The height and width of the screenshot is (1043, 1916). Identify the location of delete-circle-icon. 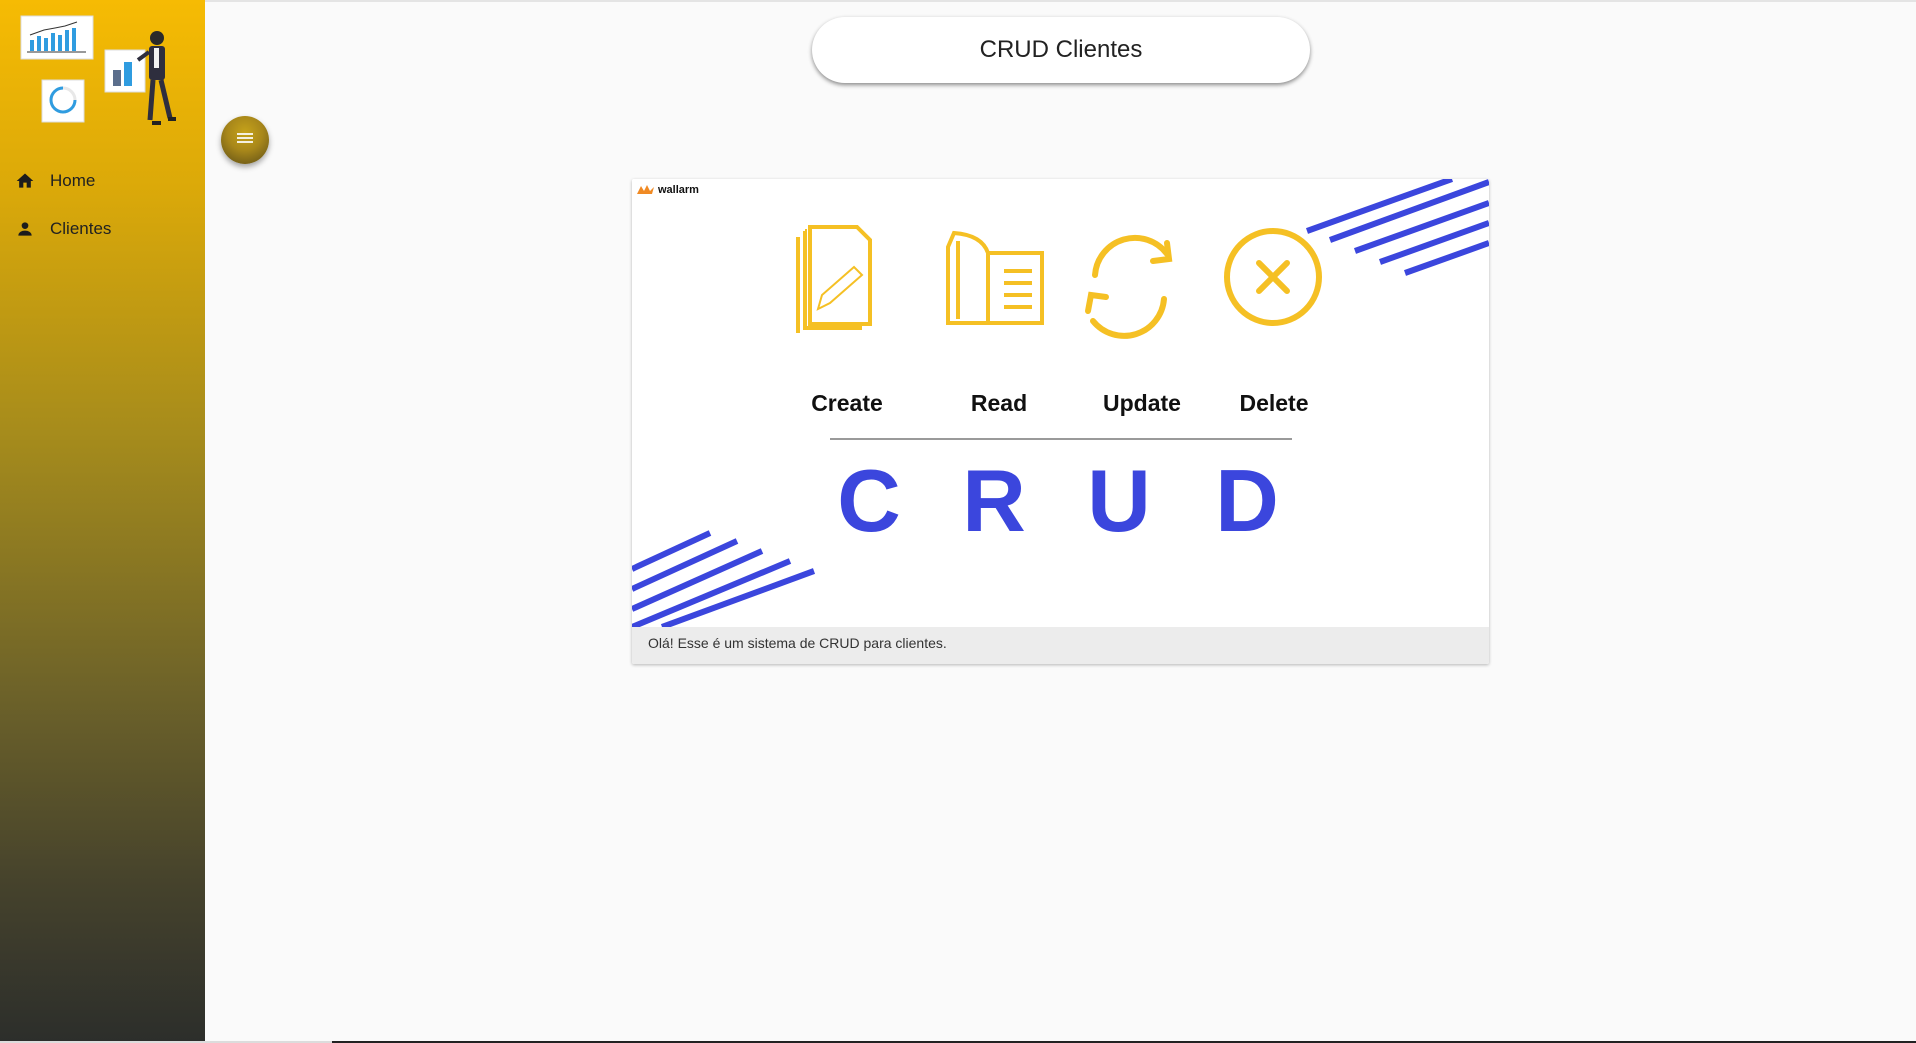
(1273, 277).